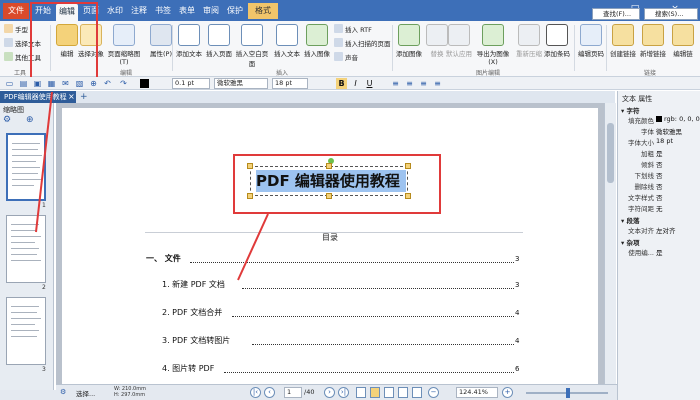  What do you see at coordinates (191, 83) in the screenshot?
I see `line-width-field: 0.1 pt` at bounding box center [191, 83].